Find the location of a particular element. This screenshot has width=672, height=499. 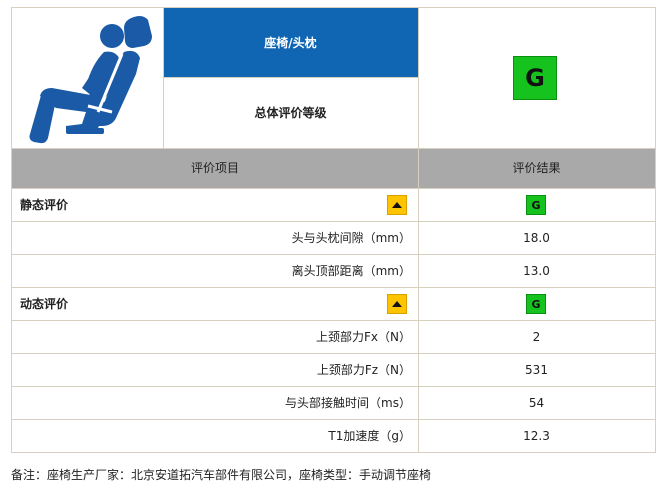

row-label: 离头顶部距离（mm） is located at coordinates (351, 270).